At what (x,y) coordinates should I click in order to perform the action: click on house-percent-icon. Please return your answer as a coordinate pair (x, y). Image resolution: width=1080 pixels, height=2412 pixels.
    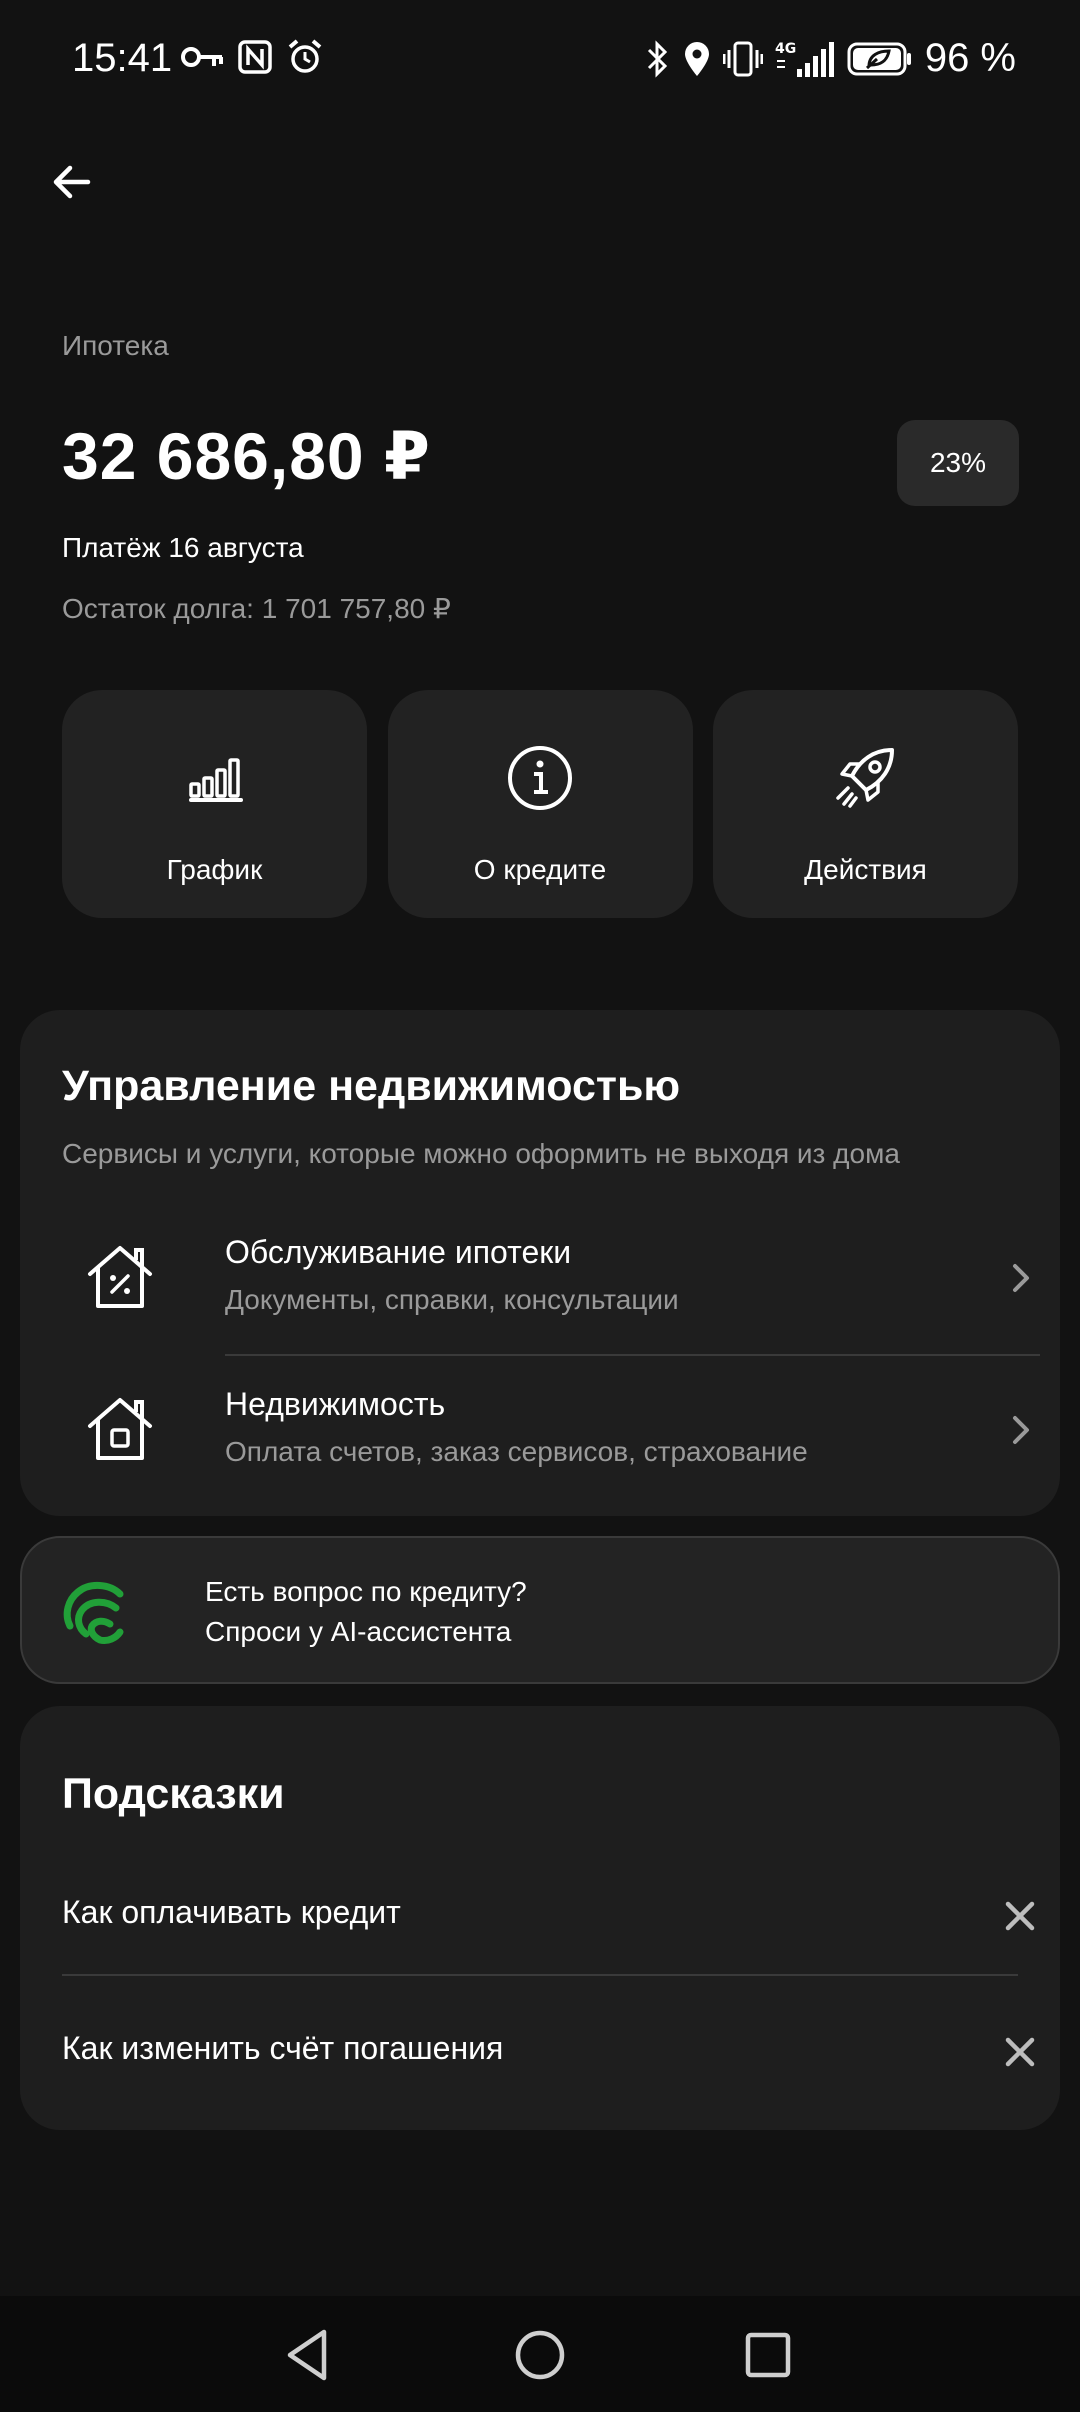
    Looking at the image, I should click on (120, 1277).